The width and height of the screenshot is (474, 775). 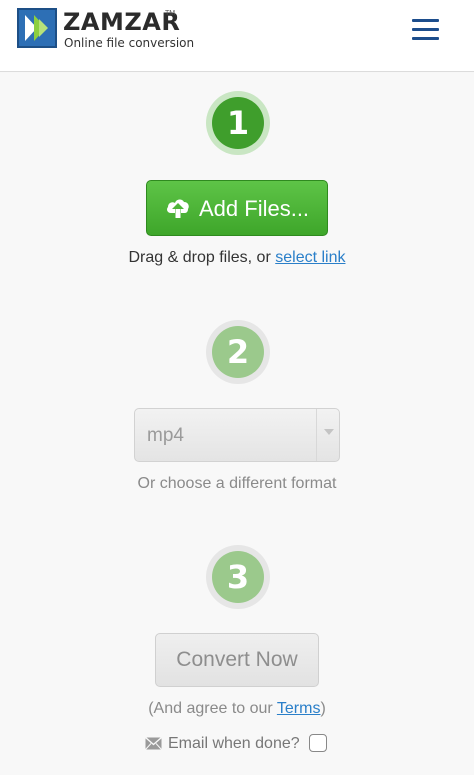 I want to click on format-select: mp4, so click(x=237, y=435).